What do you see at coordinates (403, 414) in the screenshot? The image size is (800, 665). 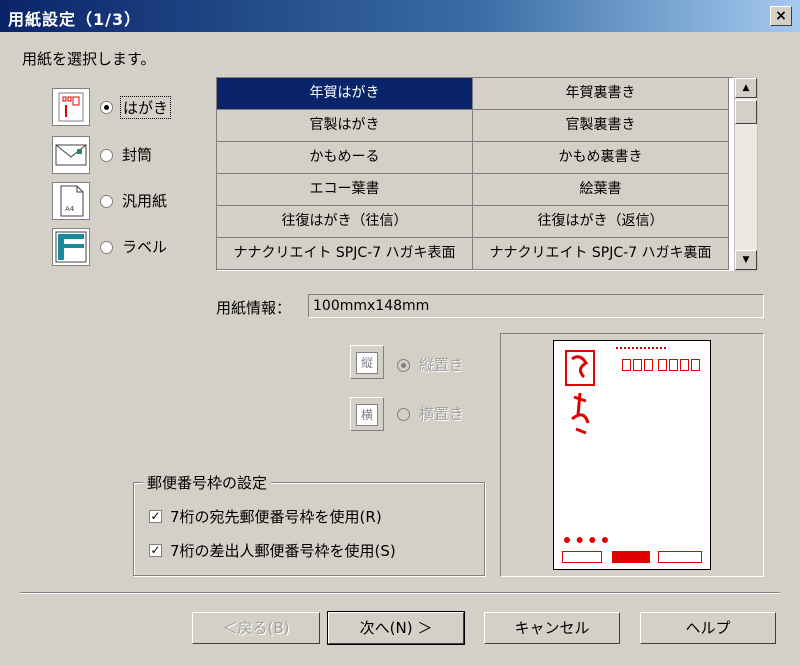 I see `radio-landscape` at bounding box center [403, 414].